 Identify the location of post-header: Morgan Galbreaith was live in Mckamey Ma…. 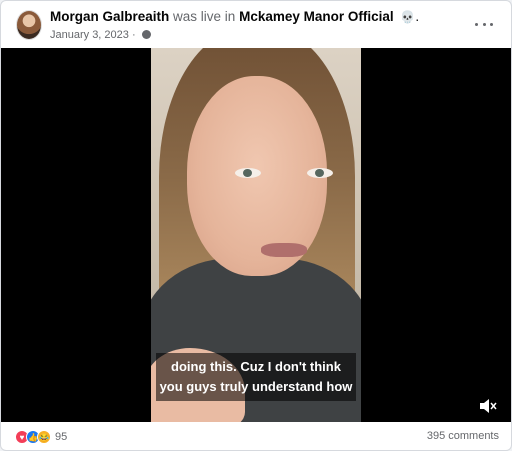
(256, 25).